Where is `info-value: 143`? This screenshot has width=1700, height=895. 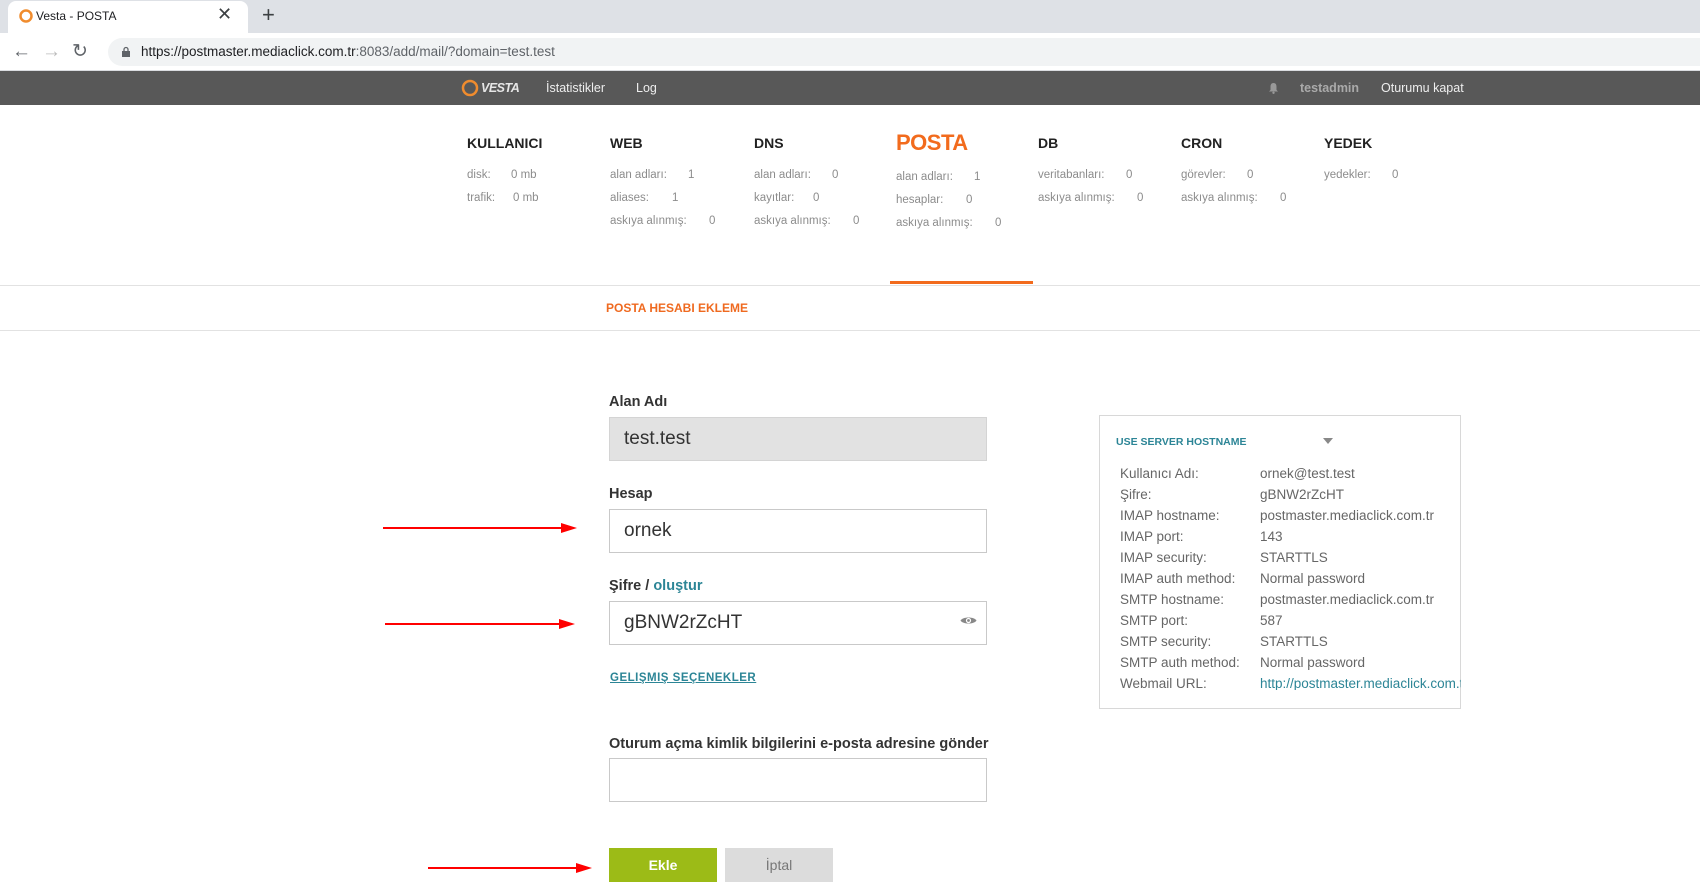 info-value: 143 is located at coordinates (1271, 536).